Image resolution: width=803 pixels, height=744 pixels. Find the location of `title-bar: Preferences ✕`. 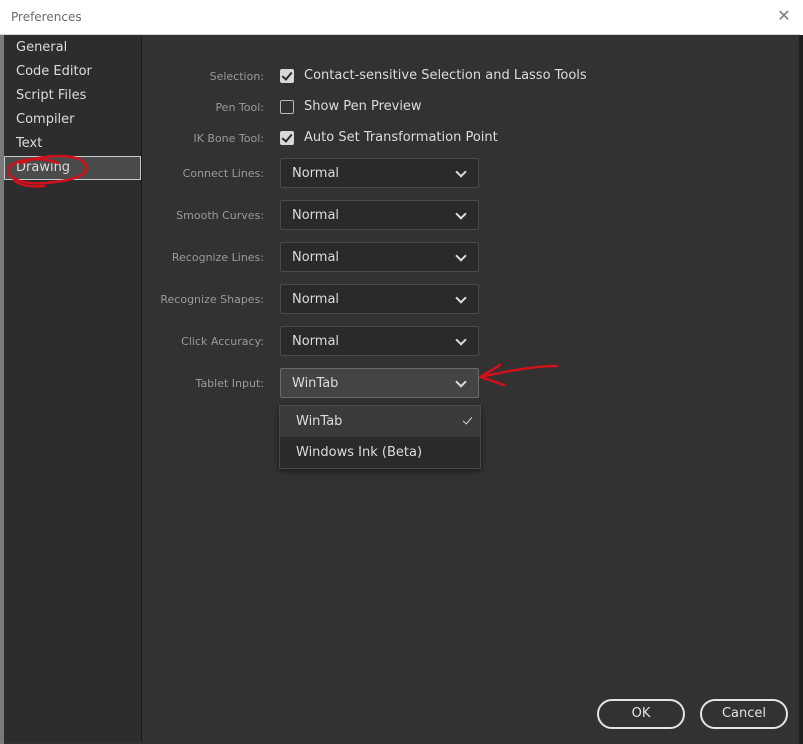

title-bar: Preferences ✕ is located at coordinates (400, 17).